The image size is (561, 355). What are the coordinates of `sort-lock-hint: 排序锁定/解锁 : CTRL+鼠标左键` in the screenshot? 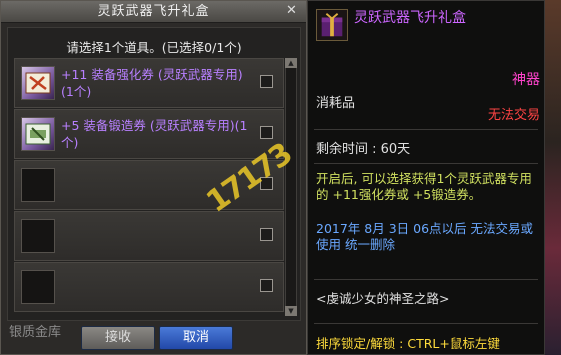 It's located at (408, 343).